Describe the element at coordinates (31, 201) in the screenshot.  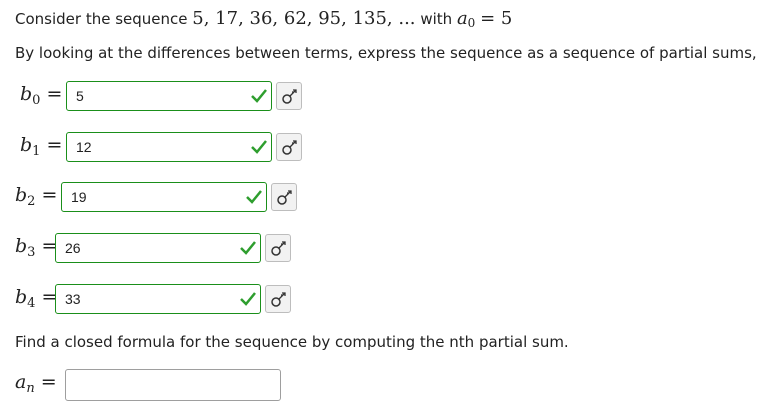
I see `partial-sum-sub: 2` at that location.